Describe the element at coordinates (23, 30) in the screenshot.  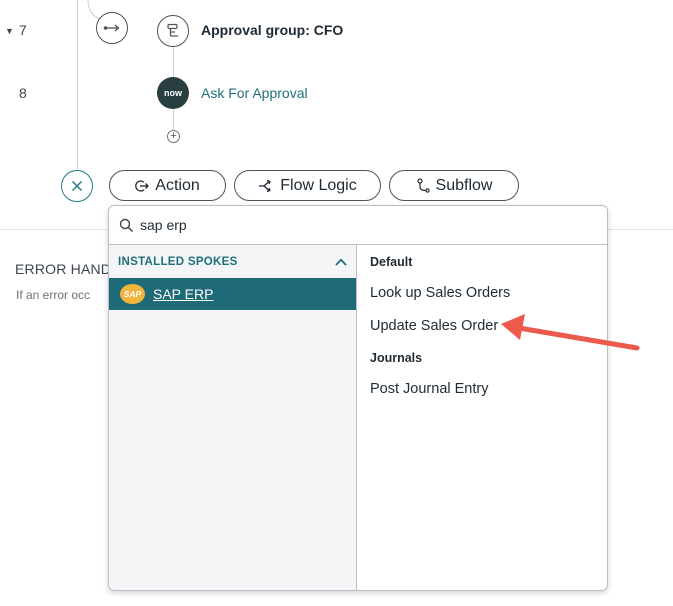
I see `step-number: 7` at that location.